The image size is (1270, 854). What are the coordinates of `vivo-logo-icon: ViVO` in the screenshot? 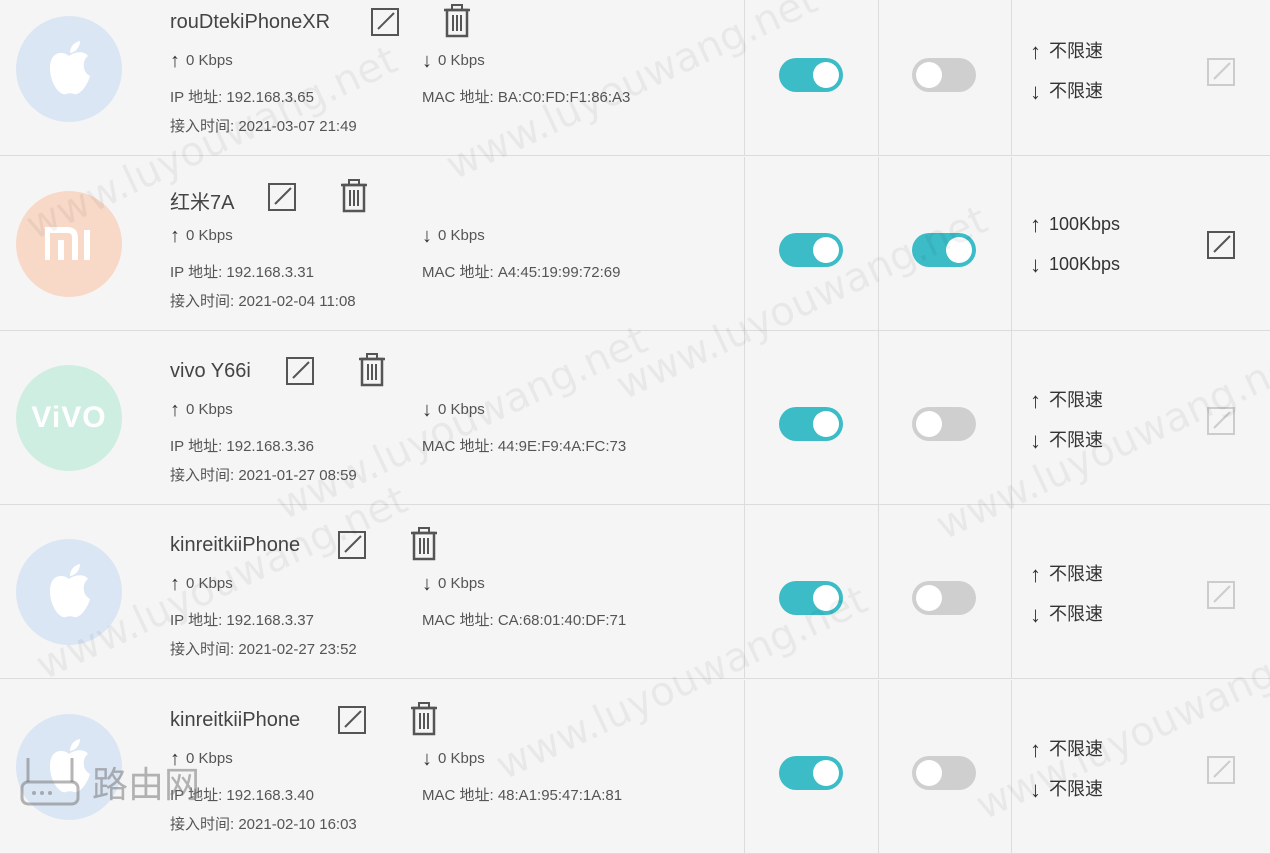 It's located at (68, 418).